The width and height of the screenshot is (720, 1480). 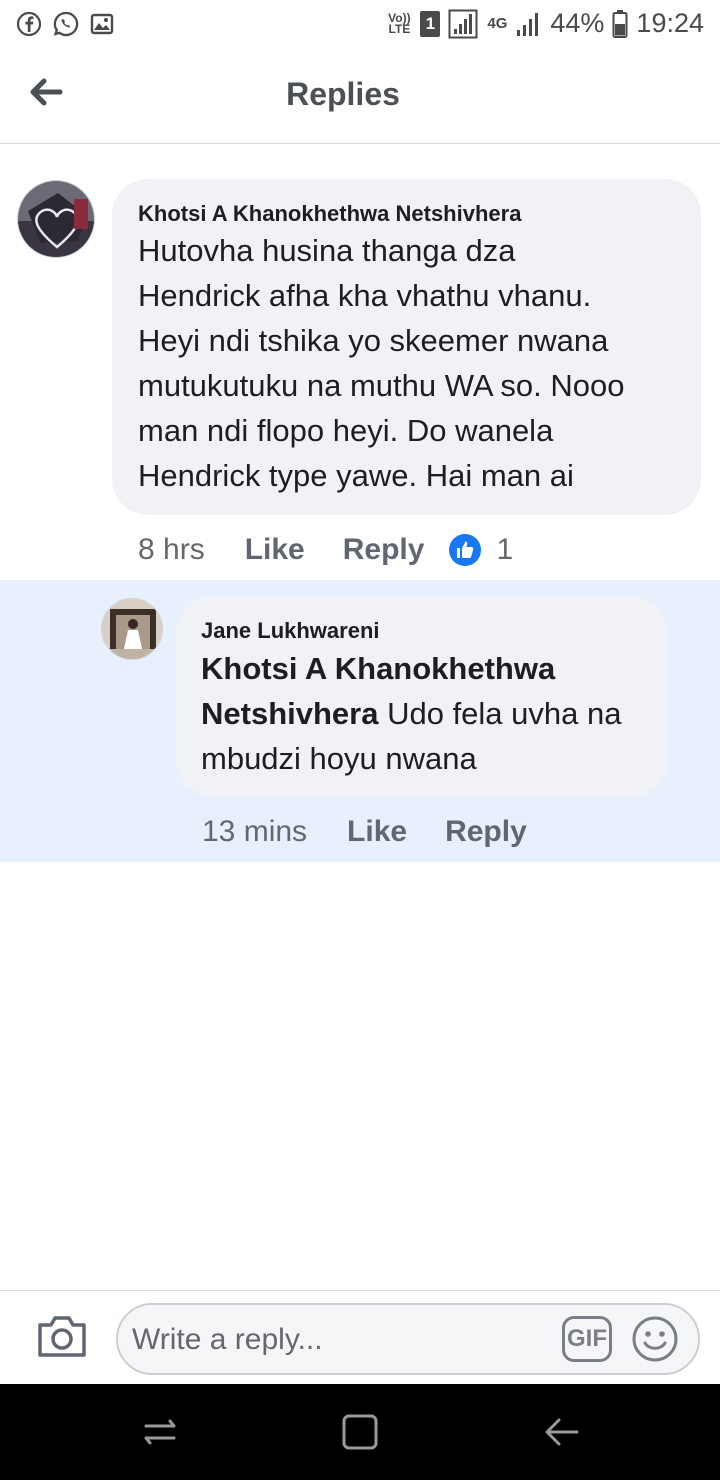 What do you see at coordinates (381, 385) in the screenshot?
I see `comment-line: mutukutuku na muthu WA so. Nooo` at bounding box center [381, 385].